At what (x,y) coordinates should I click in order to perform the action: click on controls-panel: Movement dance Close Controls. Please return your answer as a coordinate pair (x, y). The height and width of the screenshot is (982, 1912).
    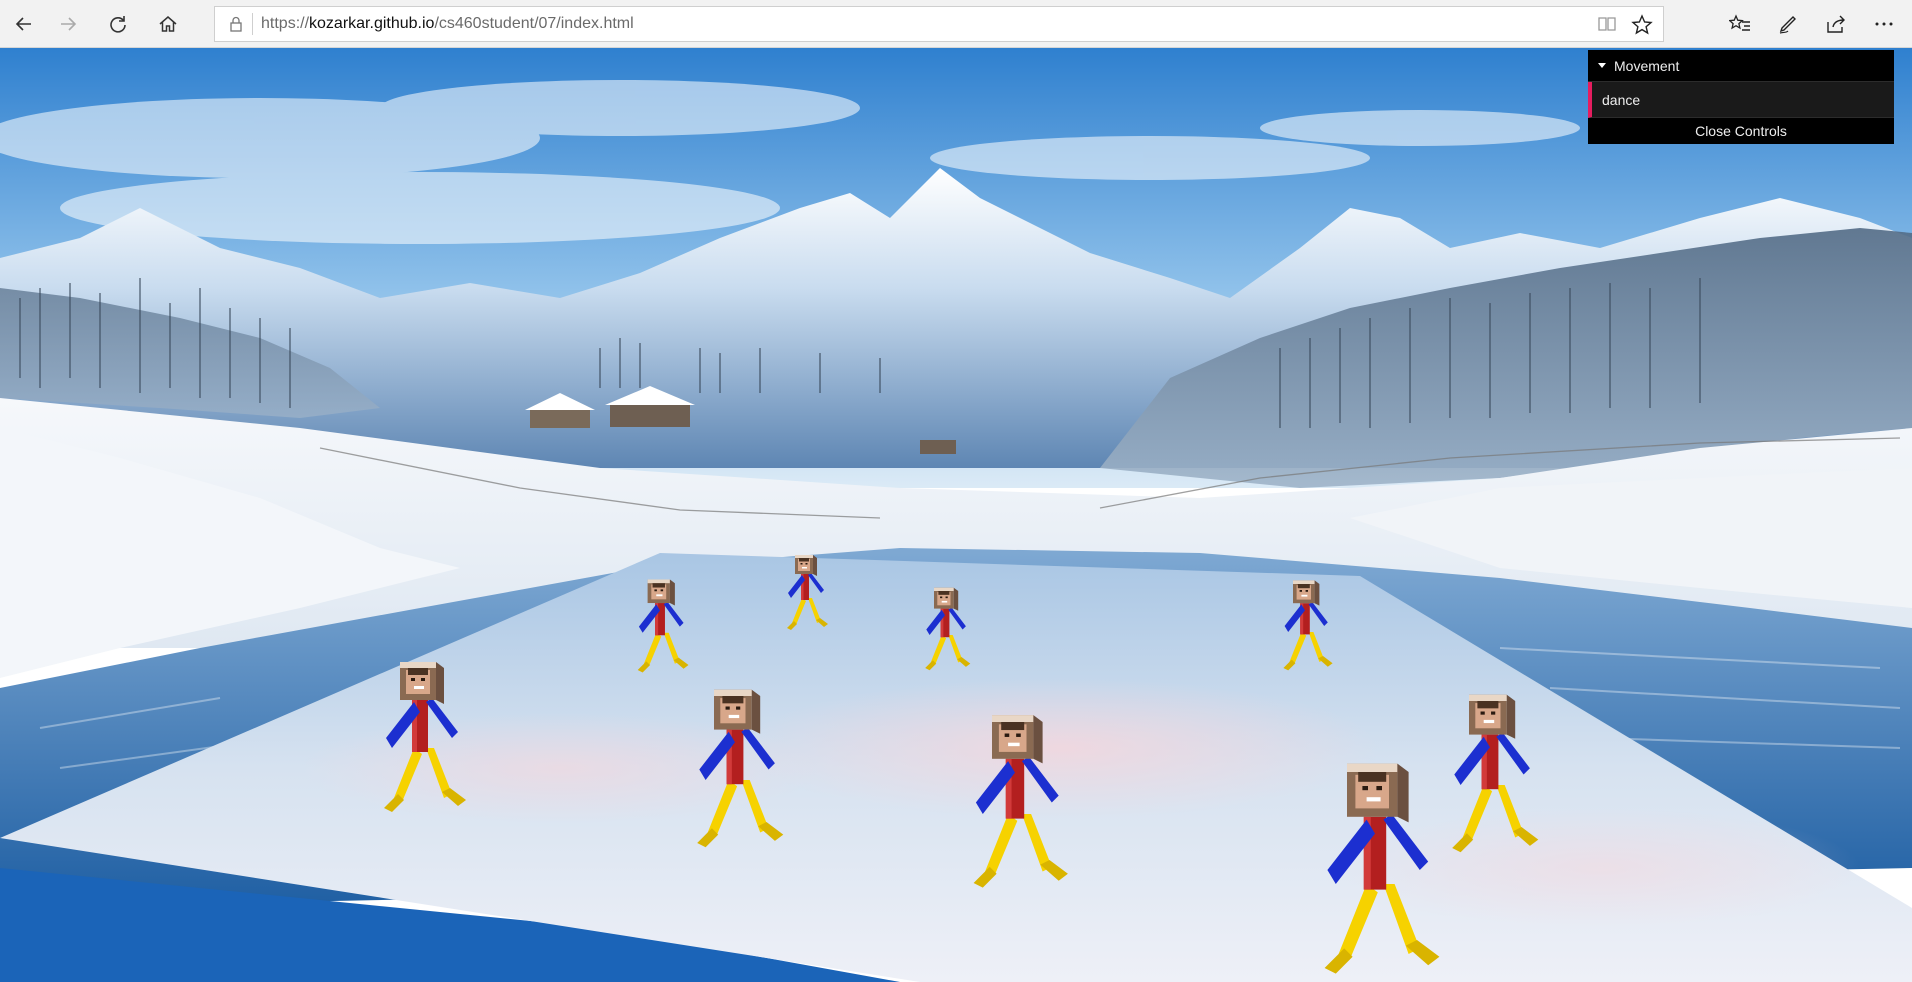
    Looking at the image, I should click on (1741, 97).